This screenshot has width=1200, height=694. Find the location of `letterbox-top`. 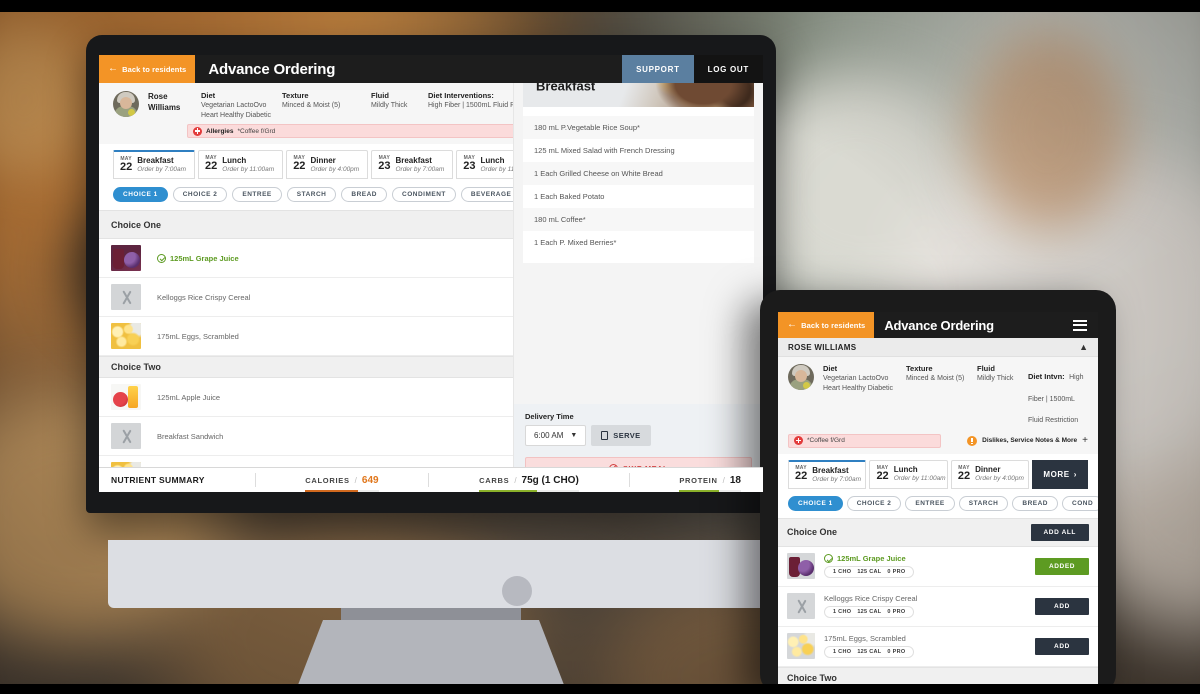

letterbox-top is located at coordinates (600, 6).